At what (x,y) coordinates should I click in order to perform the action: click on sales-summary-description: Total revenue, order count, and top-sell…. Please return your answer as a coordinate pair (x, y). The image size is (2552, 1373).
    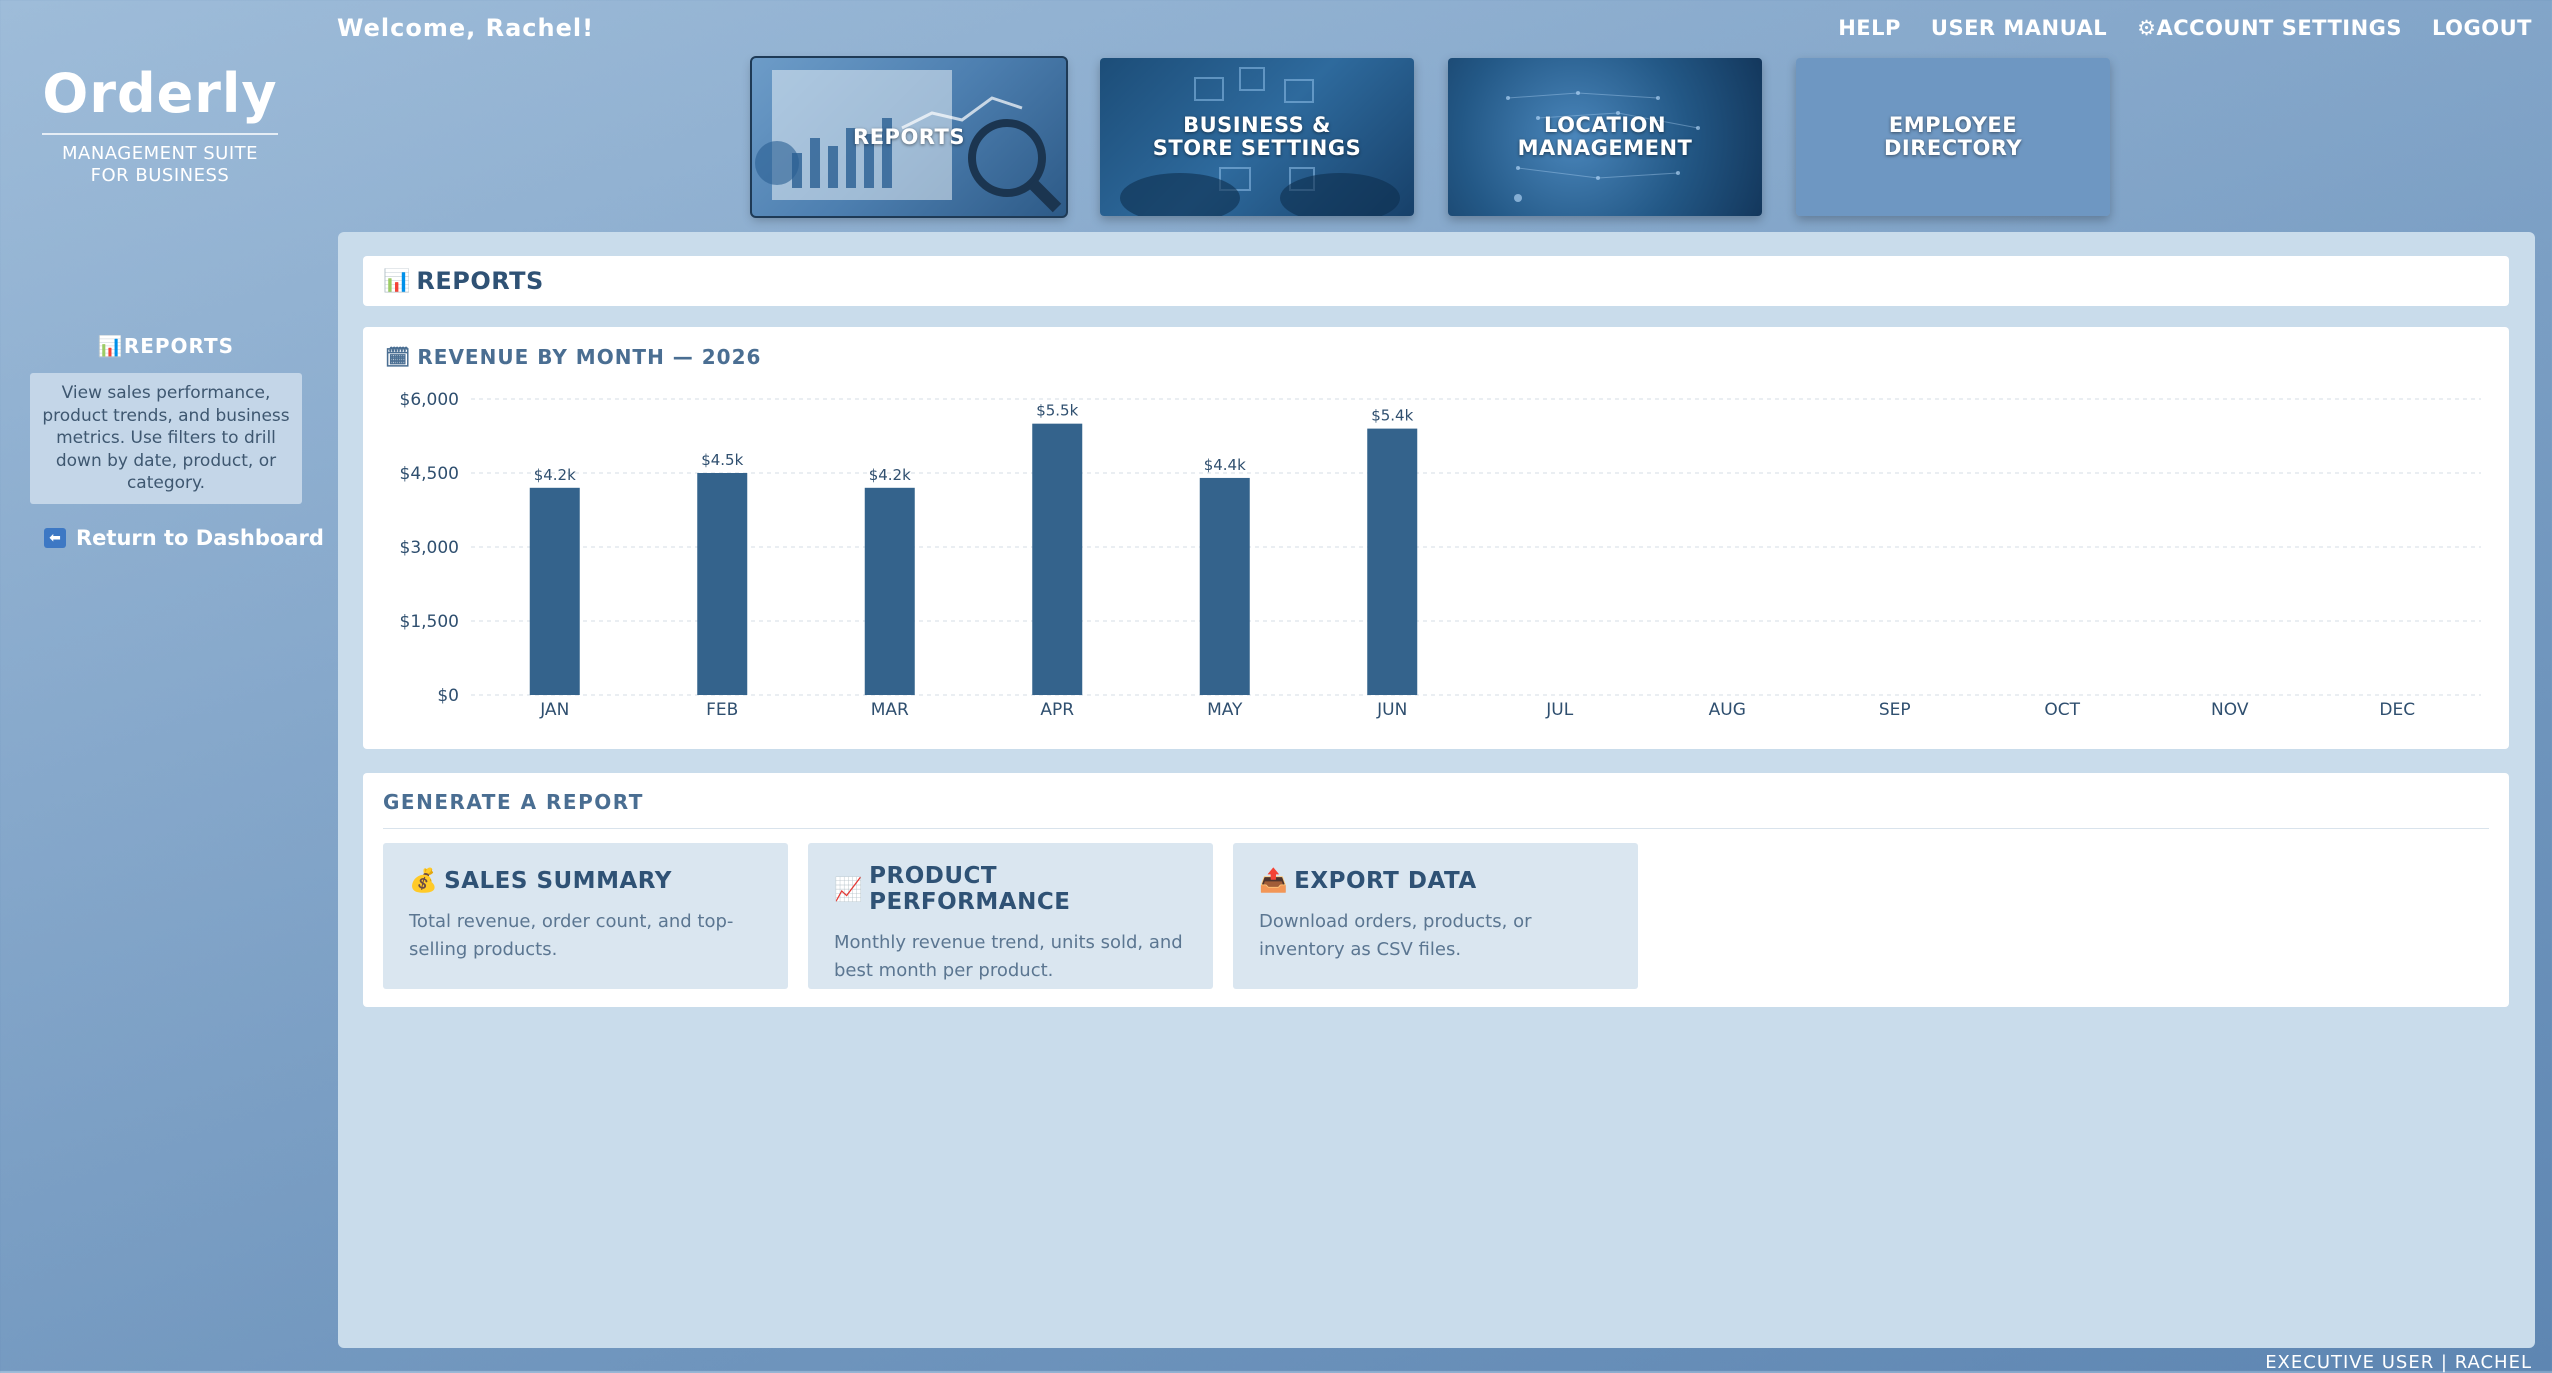
    Looking at the image, I should click on (571, 935).